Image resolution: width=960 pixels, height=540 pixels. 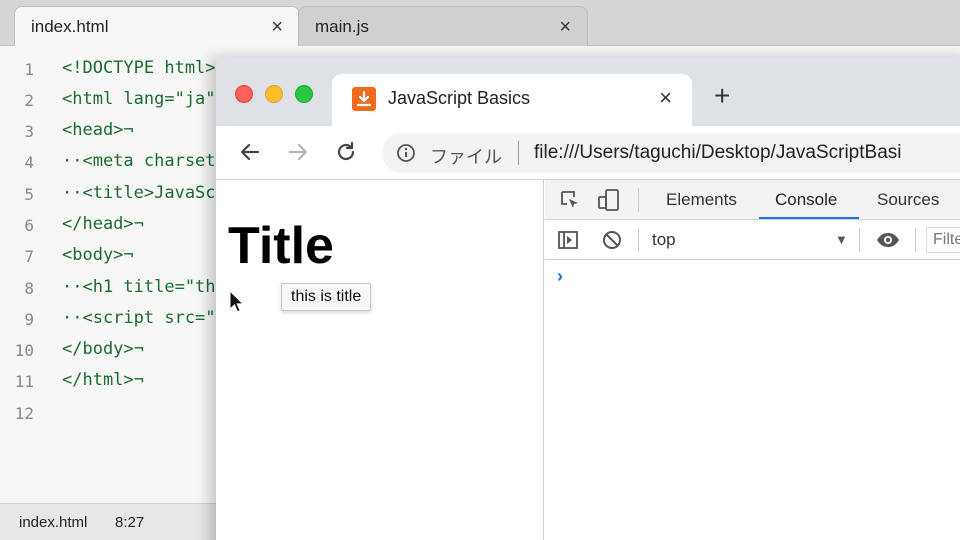 I want to click on sidebar-toggle-icon, so click(x=568, y=242).